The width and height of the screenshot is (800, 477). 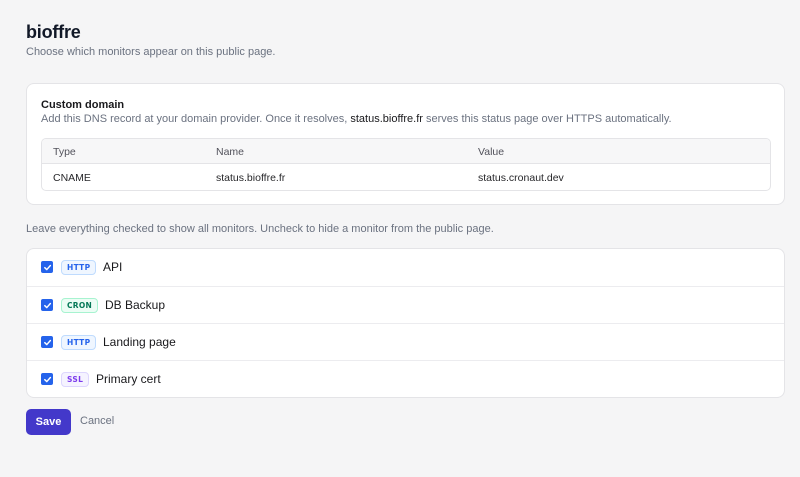 What do you see at coordinates (405, 341) in the screenshot?
I see `monitor-row-landing-page: HTTP Landing page` at bounding box center [405, 341].